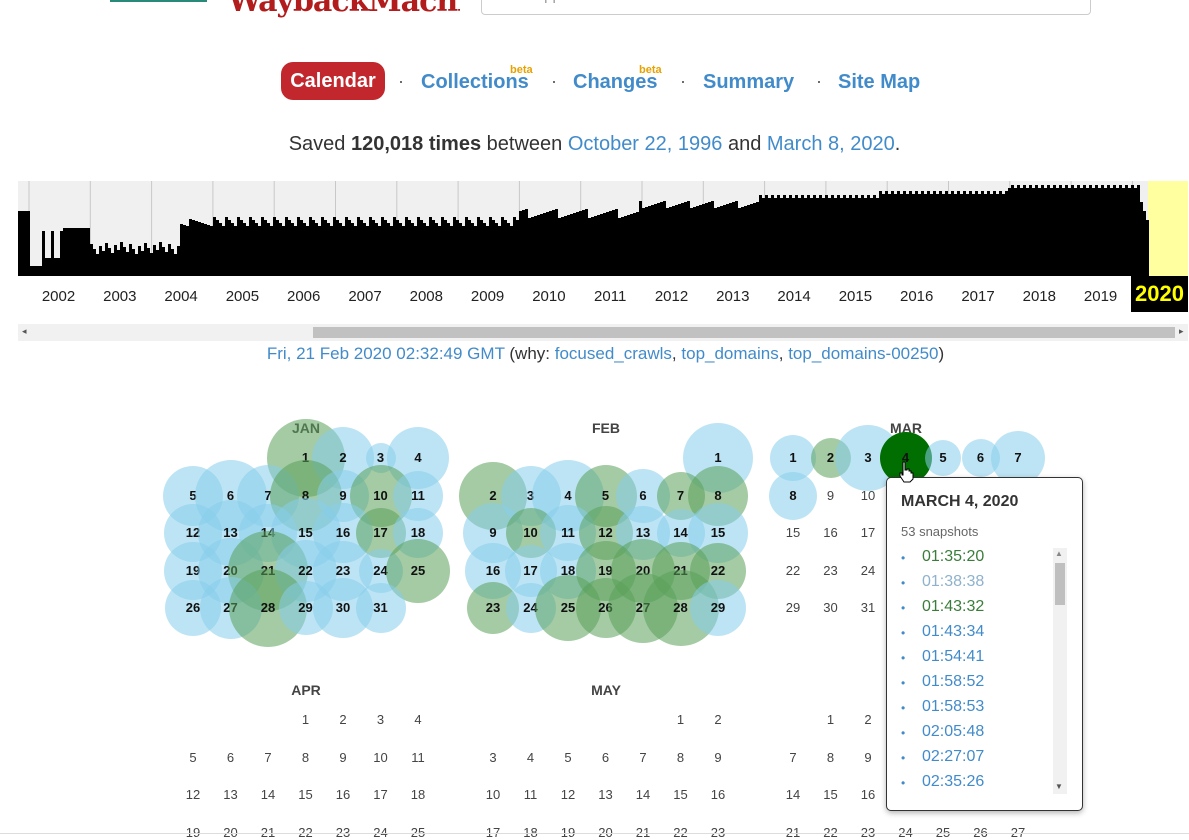 Image resolution: width=1189 pixels, height=840 pixels. I want to click on snapshot-time-link: 01:54:41, so click(953, 657).